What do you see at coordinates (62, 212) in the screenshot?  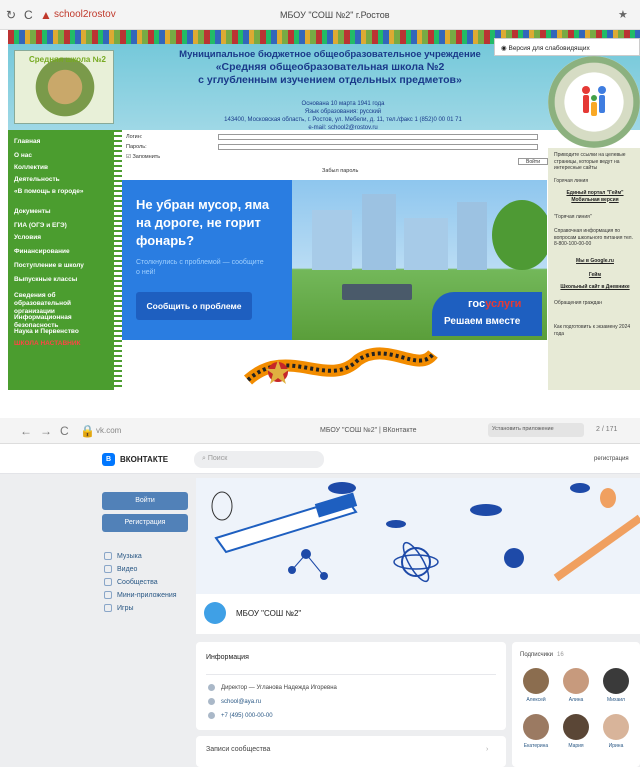 I see `sidebar-item: Документы` at bounding box center [62, 212].